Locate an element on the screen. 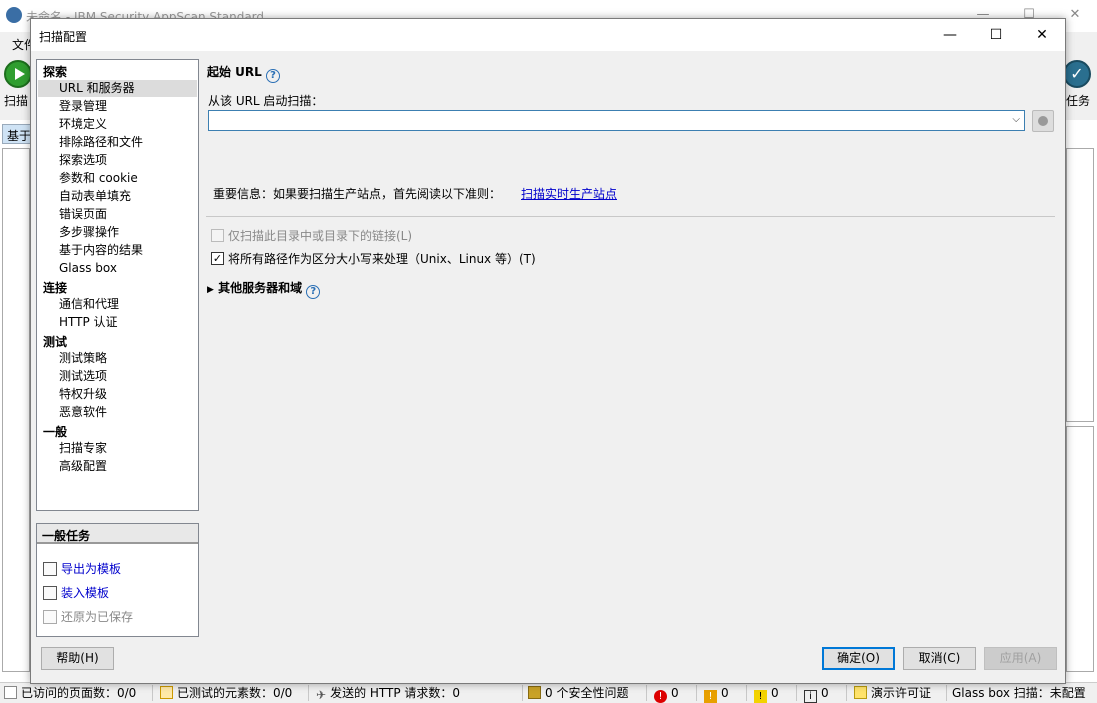 The height and width of the screenshot is (703, 1097). status-medium: ! 0 is located at coordinates (716, 694).